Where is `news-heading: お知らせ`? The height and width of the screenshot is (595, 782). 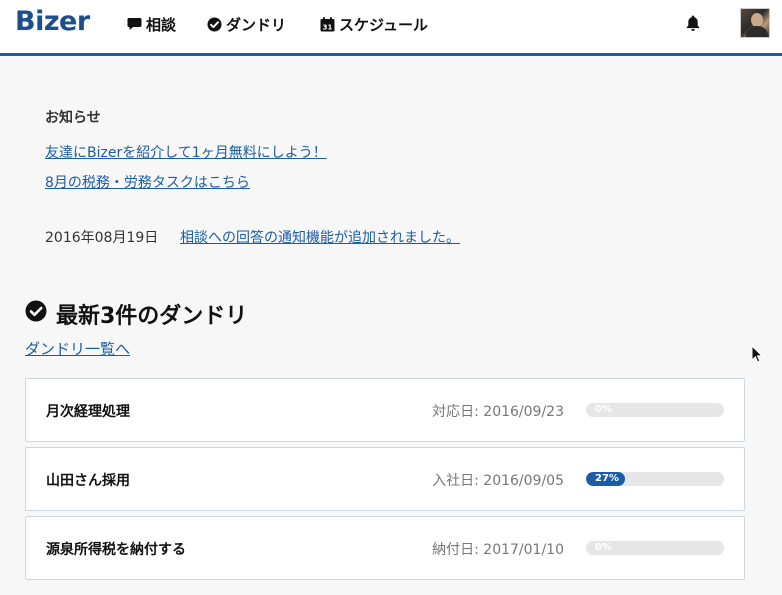 news-heading: お知らせ is located at coordinates (73, 118).